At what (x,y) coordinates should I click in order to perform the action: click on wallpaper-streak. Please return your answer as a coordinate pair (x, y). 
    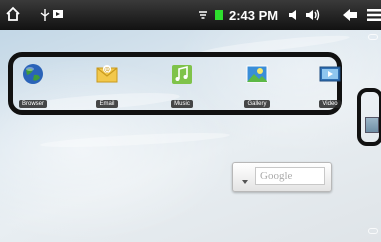
    Looking at the image, I should click on (135, 140).